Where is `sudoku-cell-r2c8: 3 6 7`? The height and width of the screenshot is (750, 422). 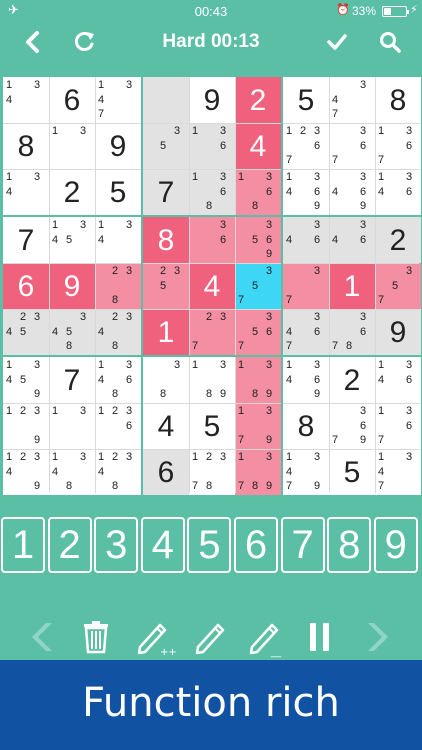
sudoku-cell-r2c8: 3 6 7 is located at coordinates (352, 146).